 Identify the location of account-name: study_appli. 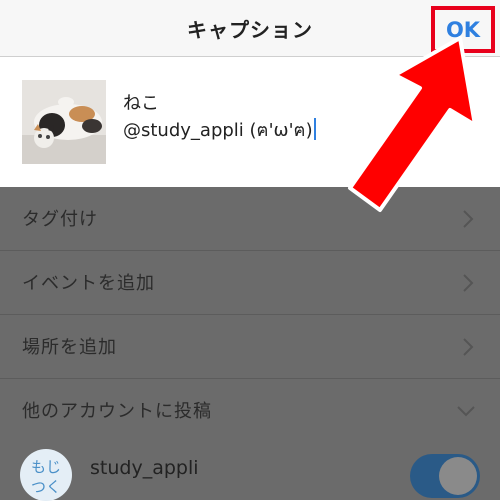
(144, 468).